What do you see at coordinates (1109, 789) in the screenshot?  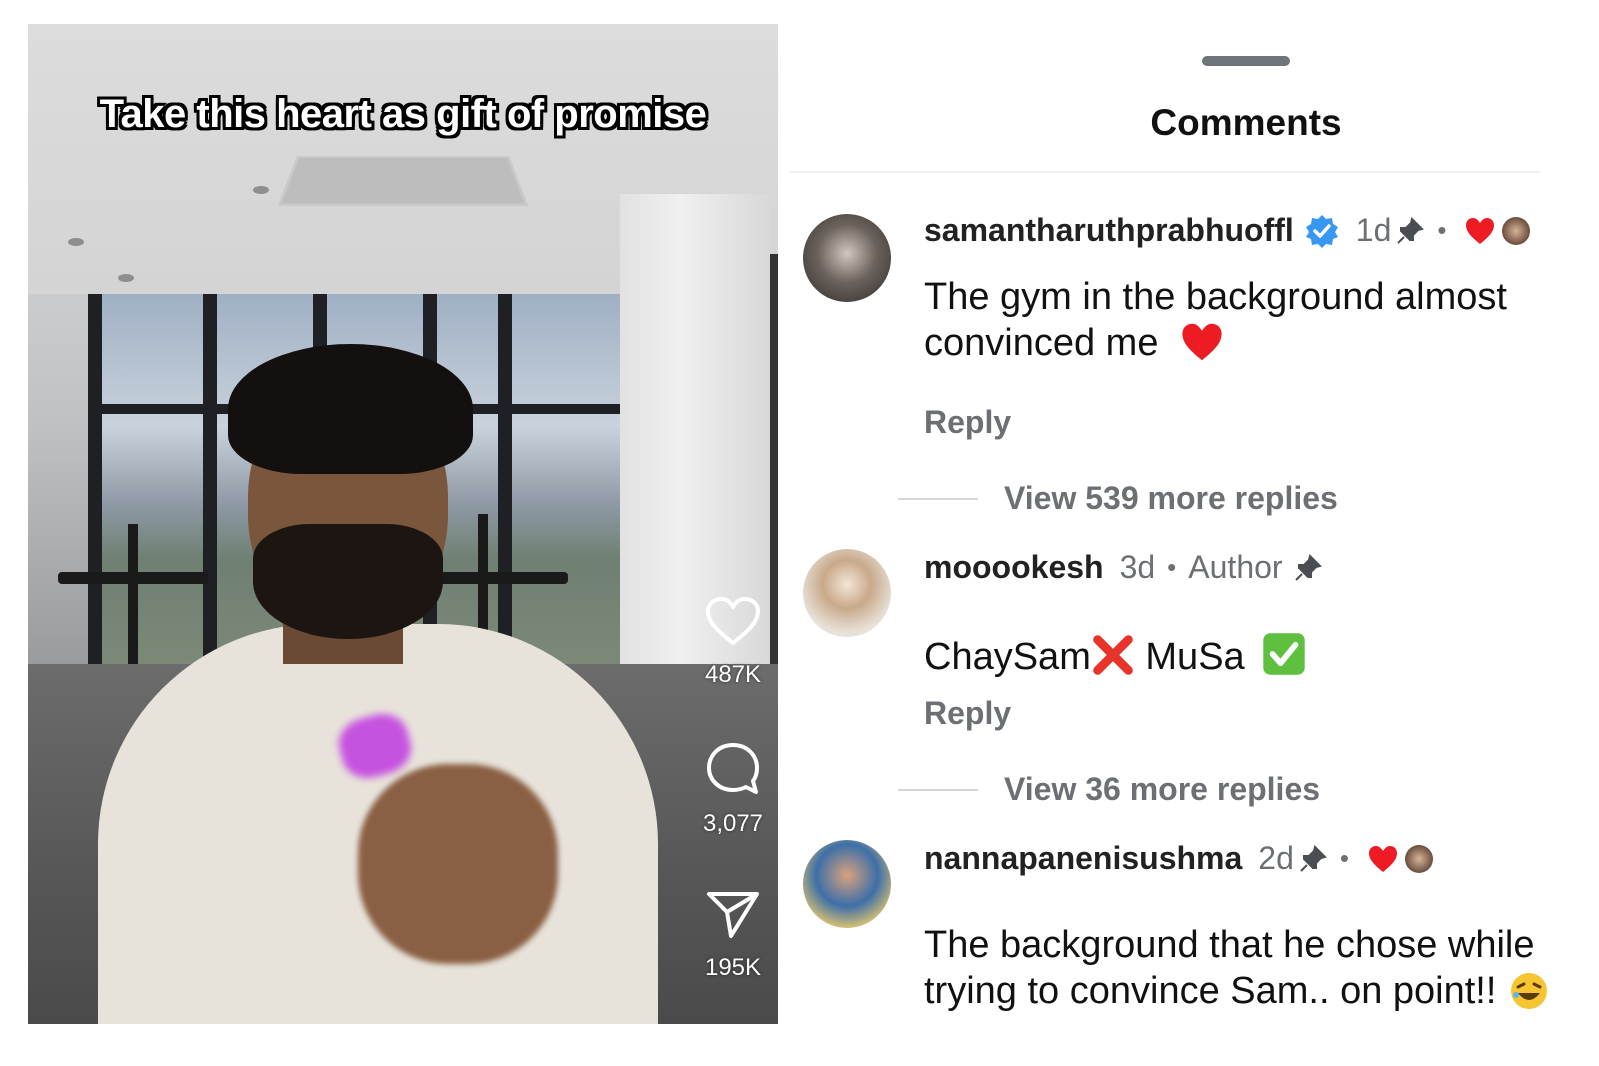 I see `view-more-replies: View 36 more replies` at bounding box center [1109, 789].